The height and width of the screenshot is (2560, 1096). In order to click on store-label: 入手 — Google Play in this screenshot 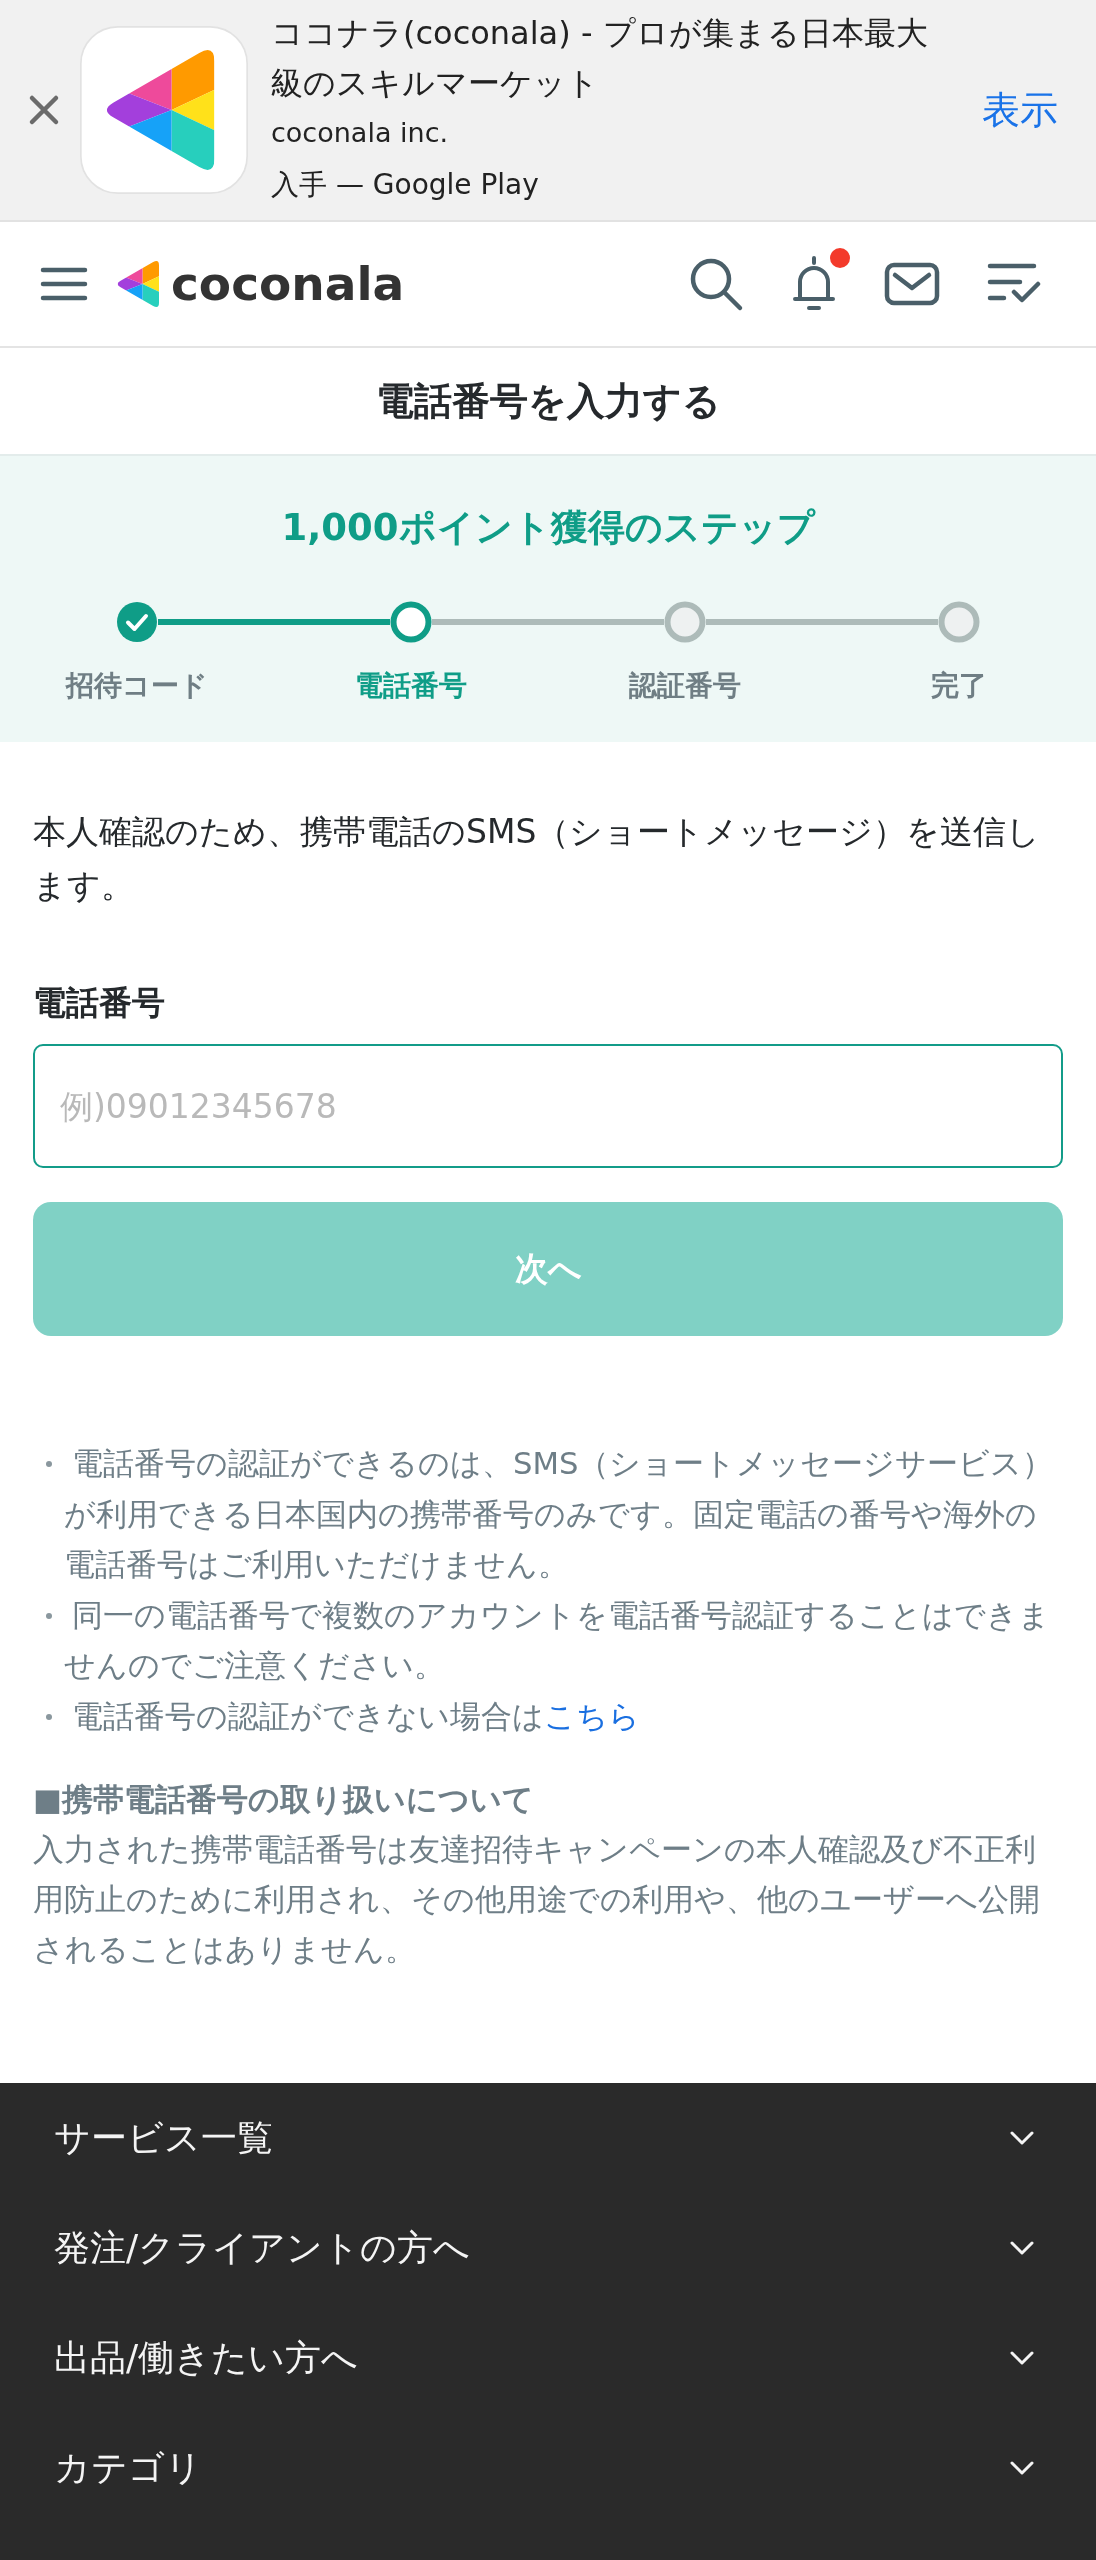, I will do `click(405, 185)`.